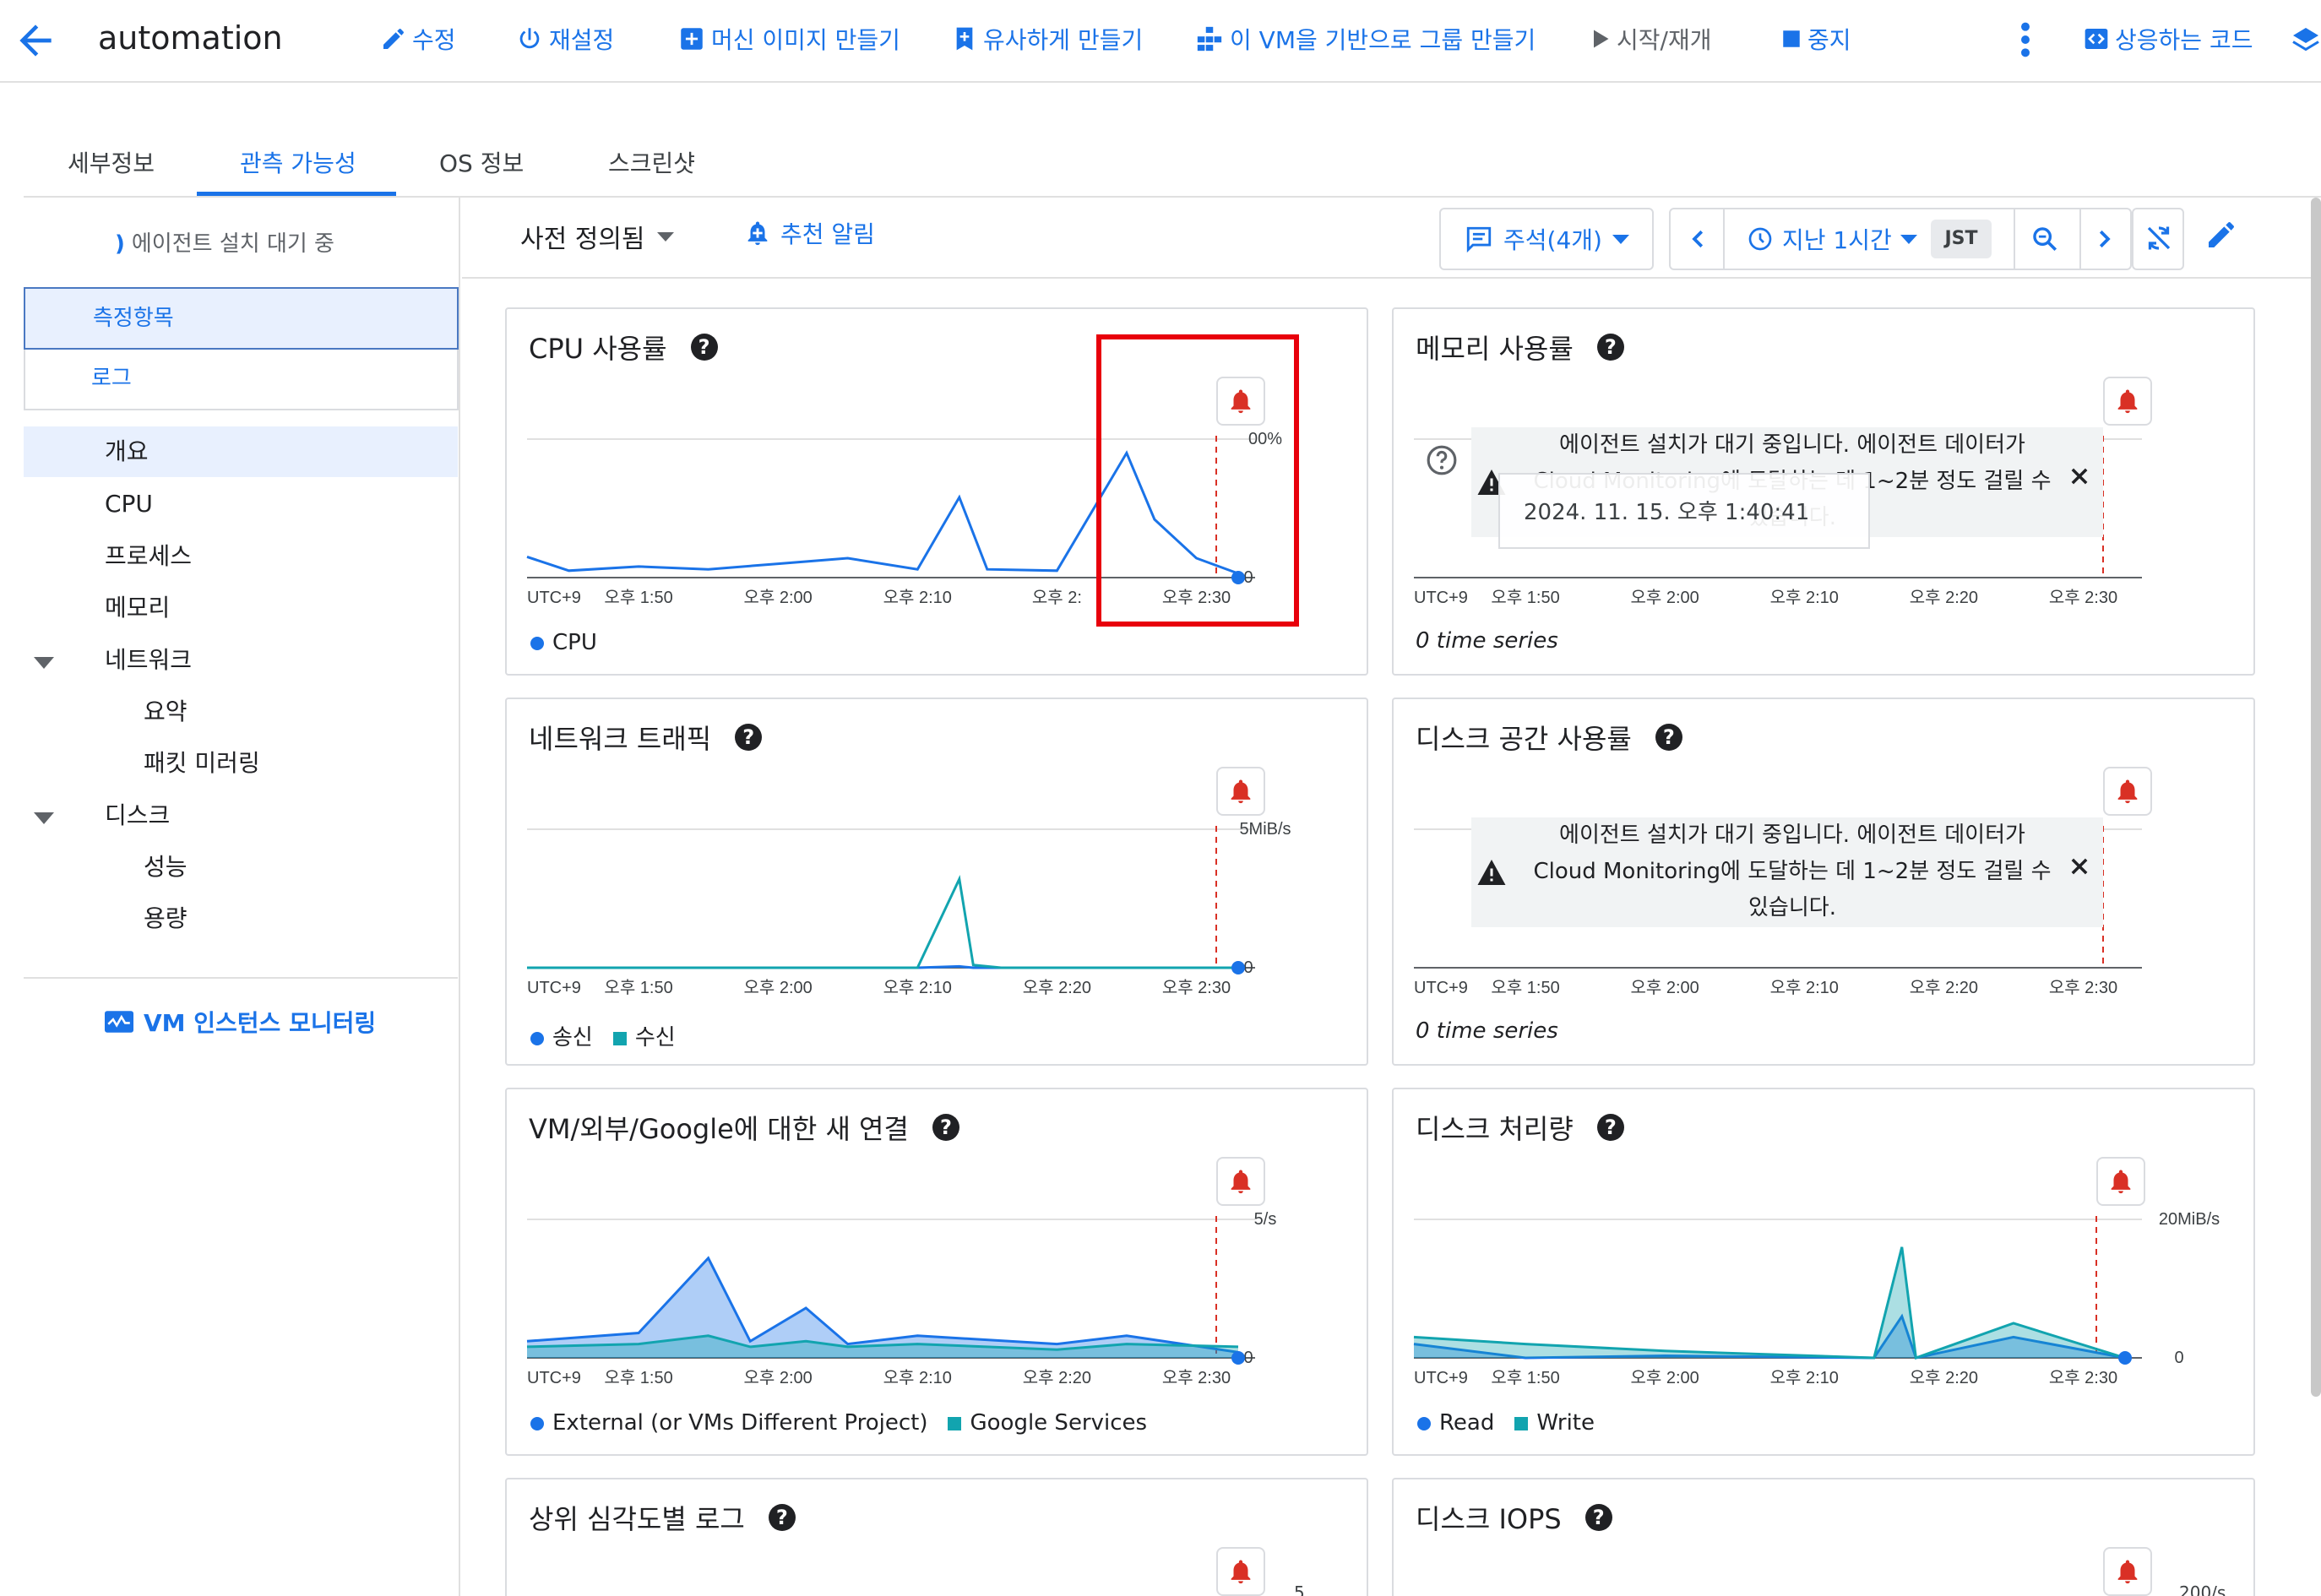 This screenshot has height=1596, width=2321. What do you see at coordinates (740, 1423) in the screenshot?
I see `legend-external: External (or VMs Different Project)` at bounding box center [740, 1423].